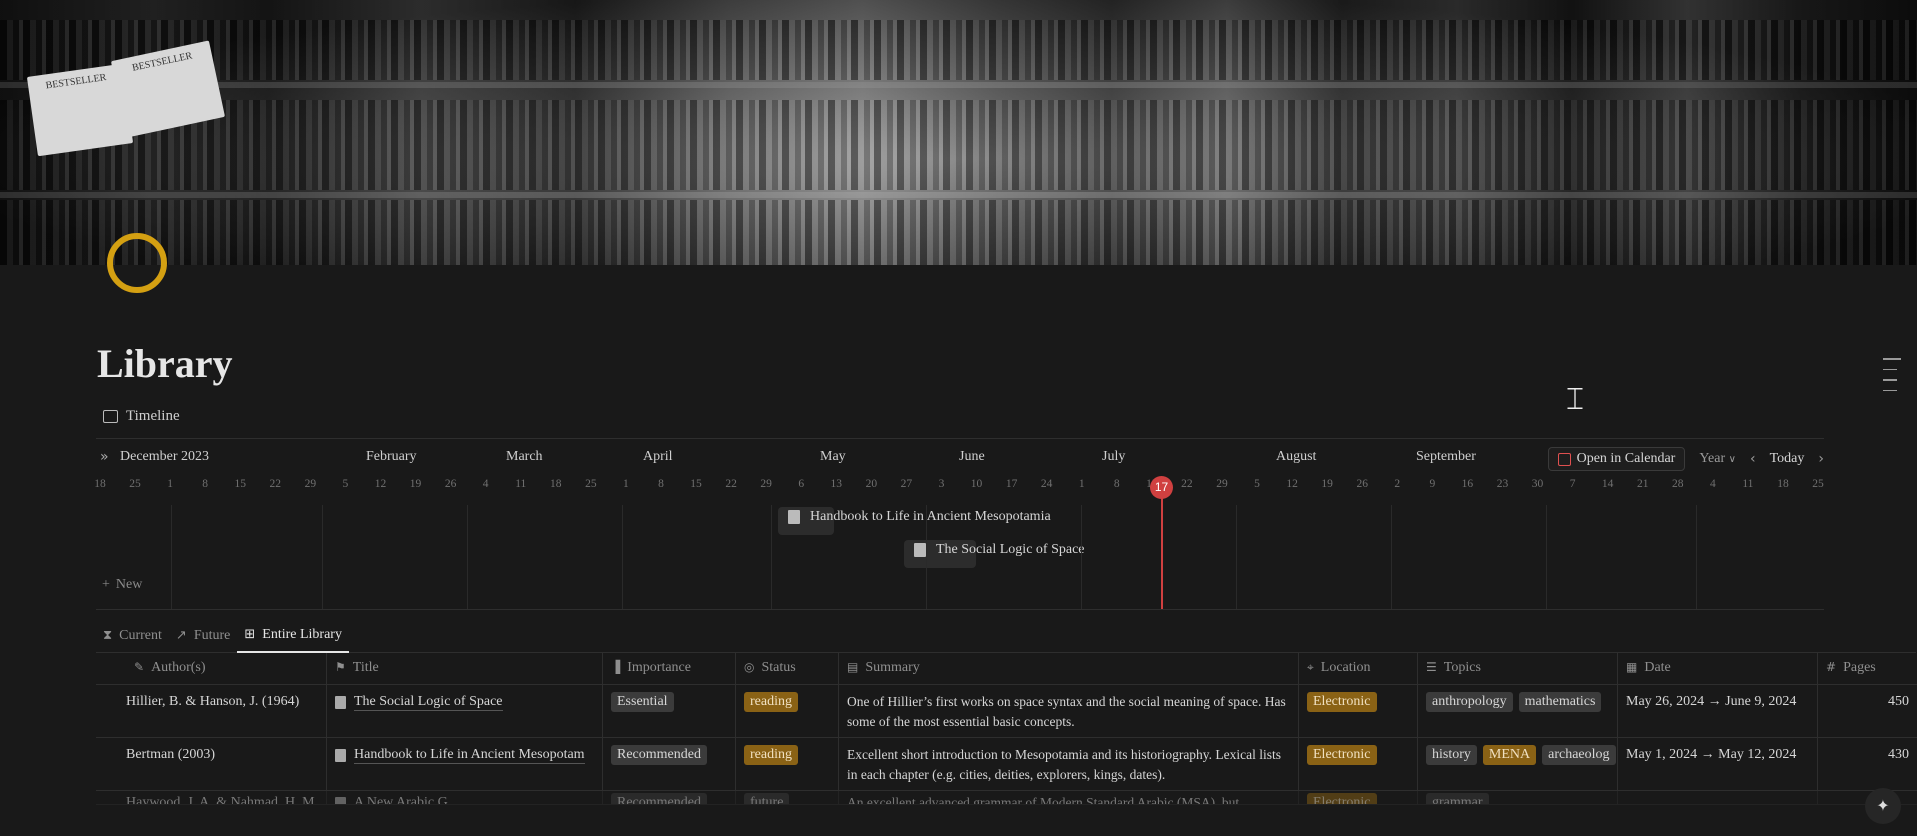  I want to click on cell-author: Haywood, J. A. & Nahmad, H. M., so click(211, 797).